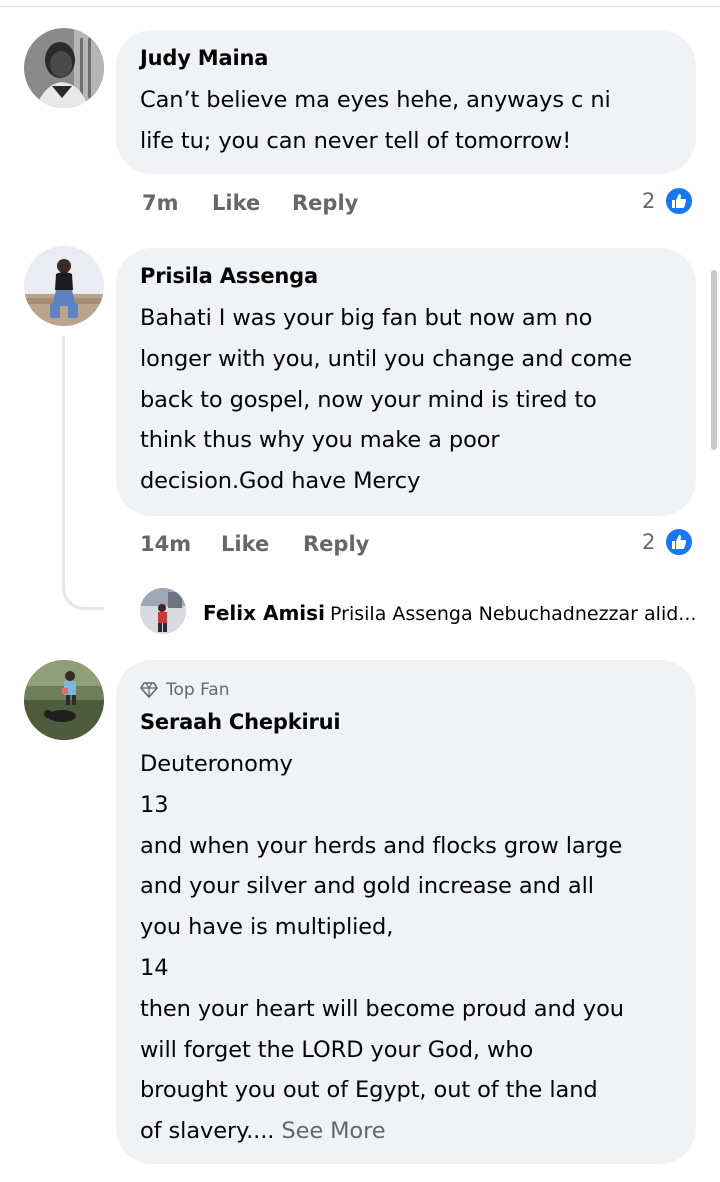  I want to click on diamond-icon, so click(149, 690).